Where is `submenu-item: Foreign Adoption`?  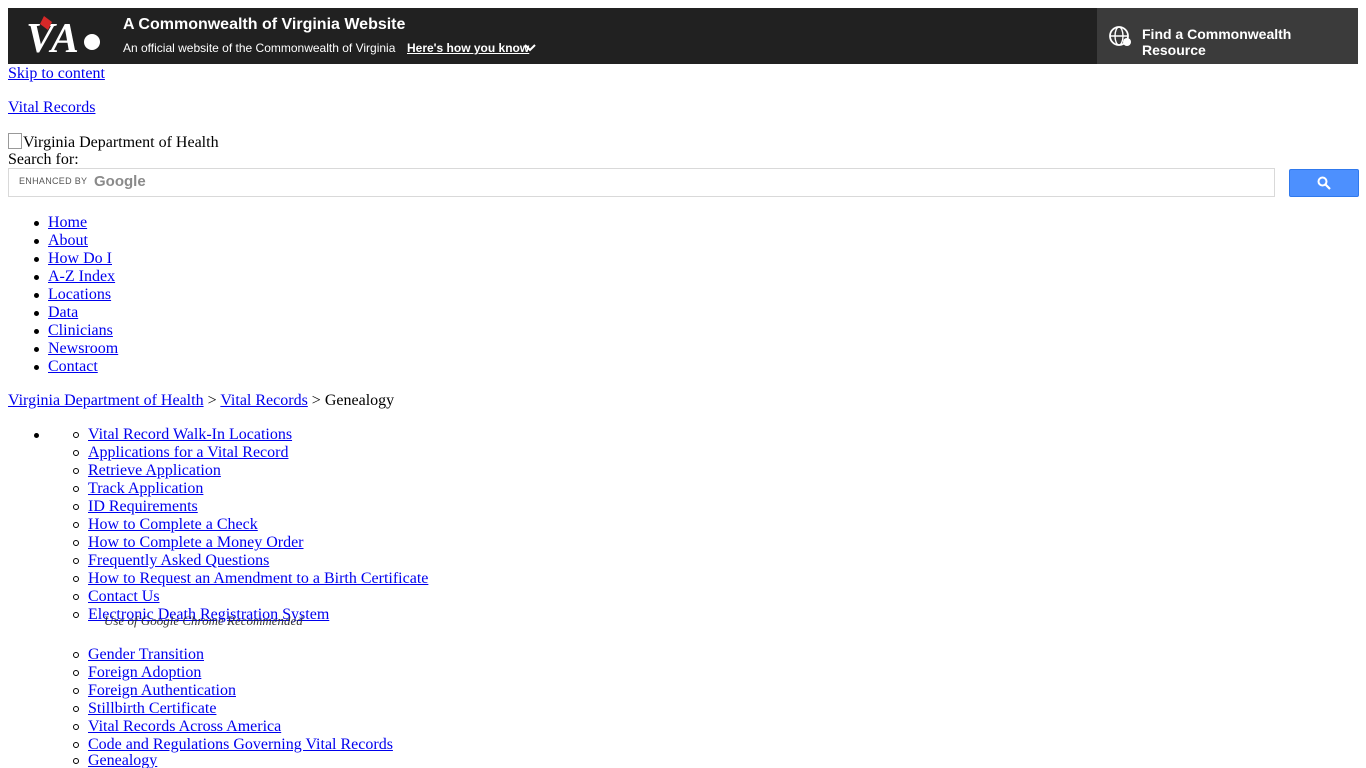 submenu-item: Foreign Adoption is located at coordinates (136, 673).